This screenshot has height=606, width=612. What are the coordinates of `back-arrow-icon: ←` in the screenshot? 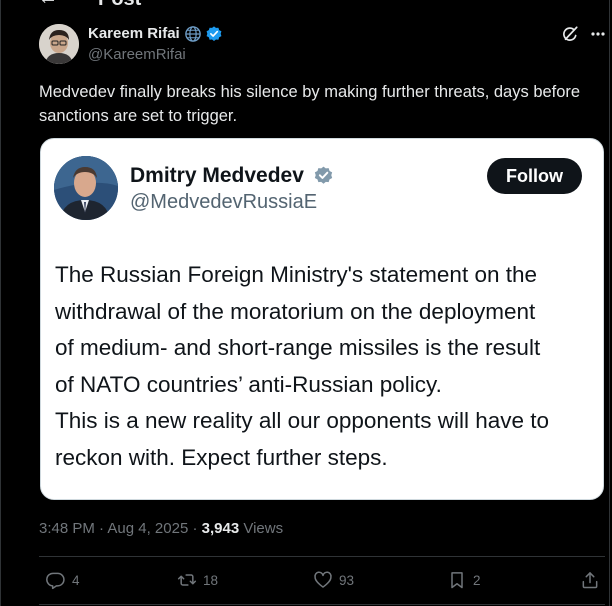 It's located at (48, 4).